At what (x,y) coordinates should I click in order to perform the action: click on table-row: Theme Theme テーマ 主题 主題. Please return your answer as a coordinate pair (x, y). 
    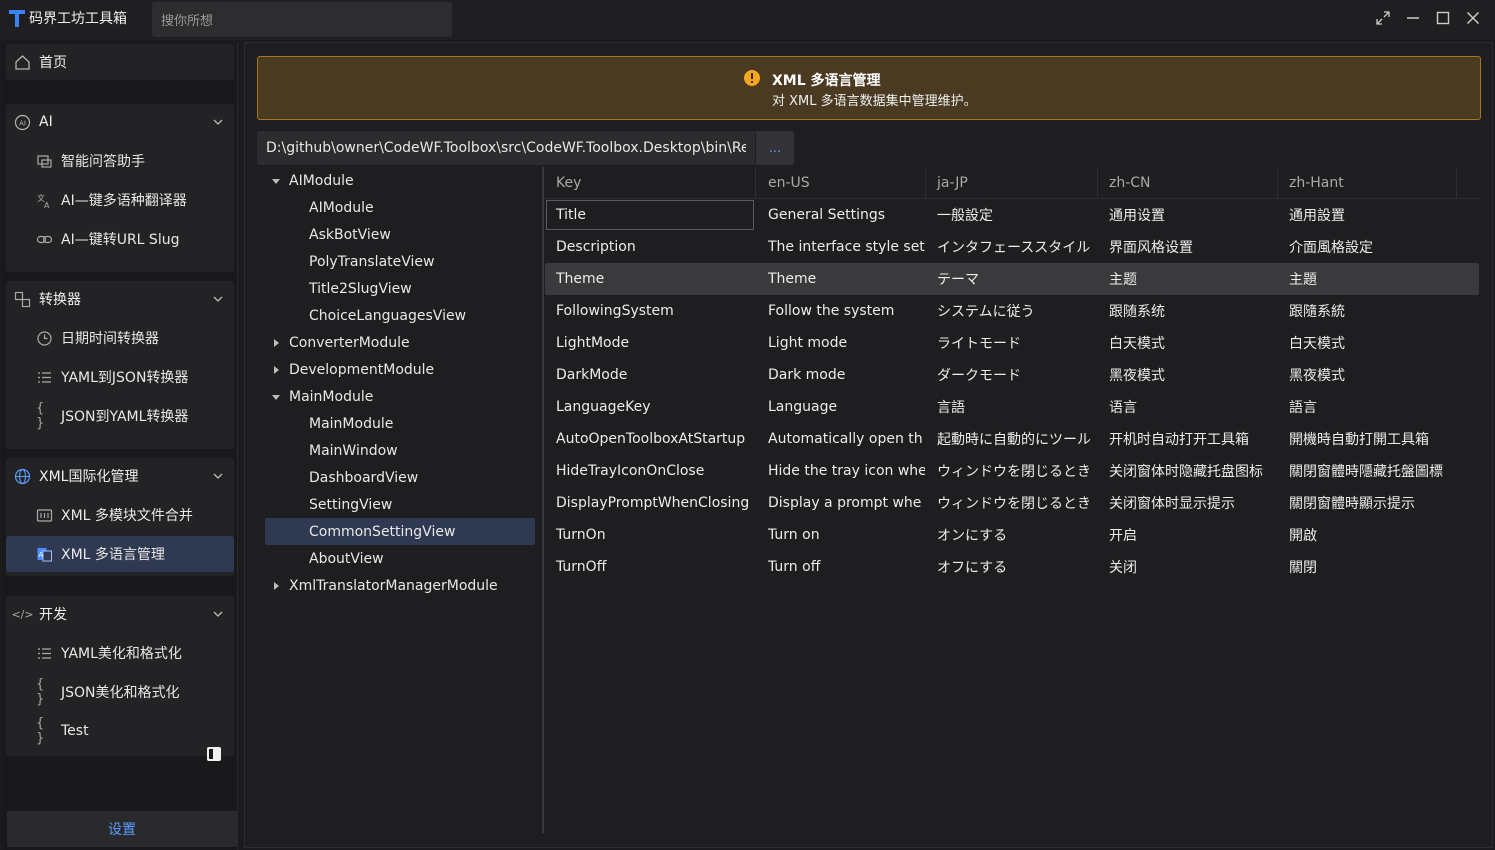
    Looking at the image, I should click on (1012, 279).